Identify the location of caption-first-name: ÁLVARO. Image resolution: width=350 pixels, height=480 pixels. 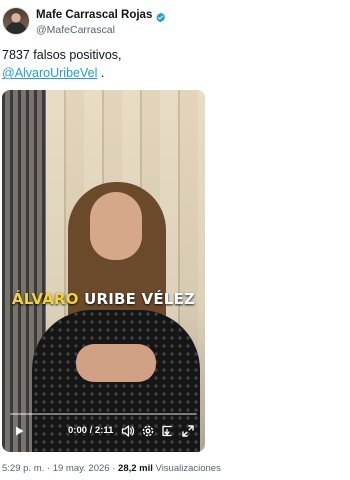
(45, 299).